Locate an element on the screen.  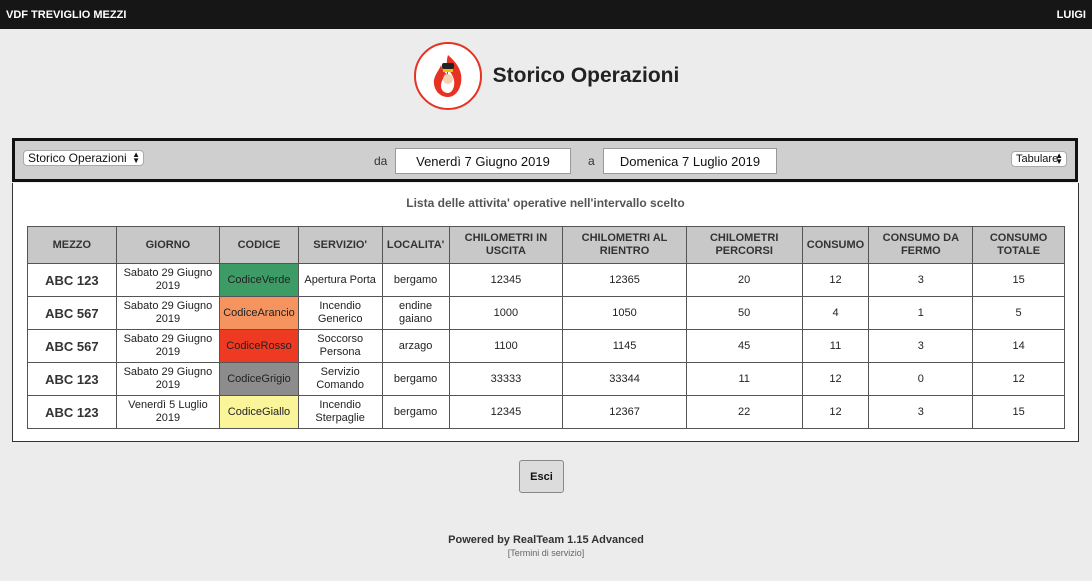
col-header-km-rientro: CHILOMETRI AL RIENTRO is located at coordinates (624, 245).